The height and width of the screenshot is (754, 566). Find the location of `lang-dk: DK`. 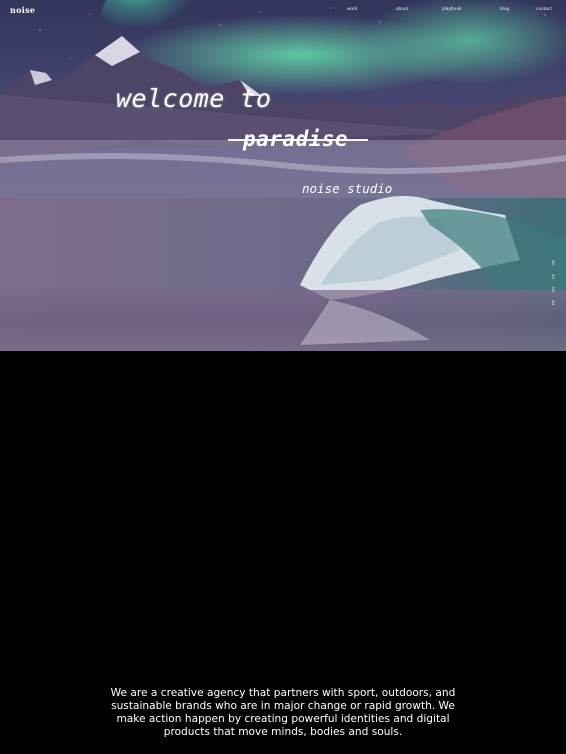

lang-dk: DK is located at coordinates (553, 277).